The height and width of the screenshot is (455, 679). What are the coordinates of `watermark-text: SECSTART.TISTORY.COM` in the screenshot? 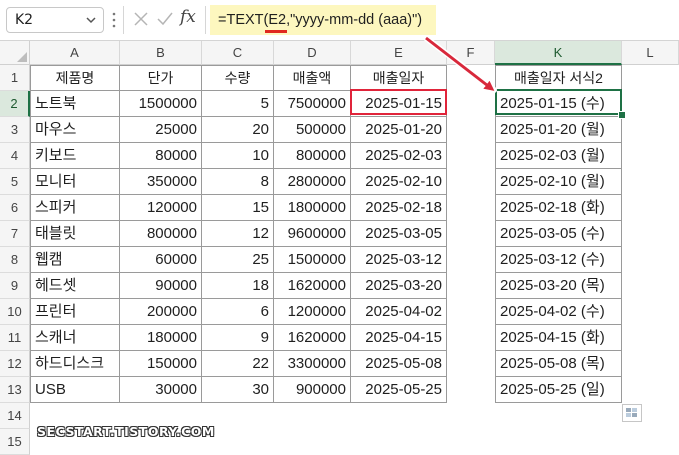 It's located at (126, 431).